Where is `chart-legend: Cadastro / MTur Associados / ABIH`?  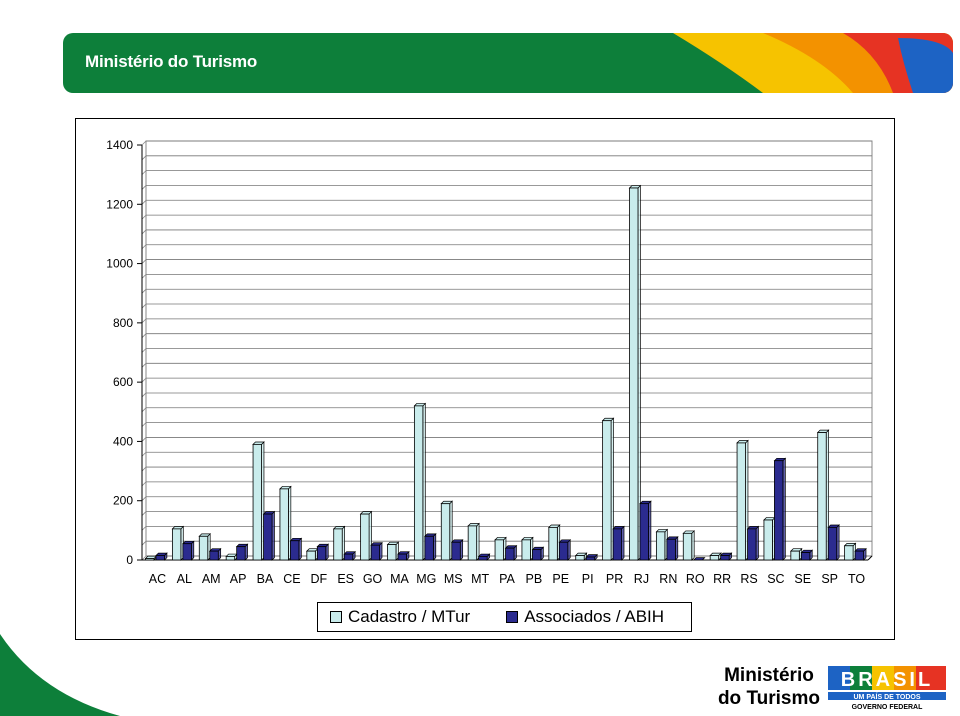 chart-legend: Cadastro / MTur Associados / ABIH is located at coordinates (504, 617).